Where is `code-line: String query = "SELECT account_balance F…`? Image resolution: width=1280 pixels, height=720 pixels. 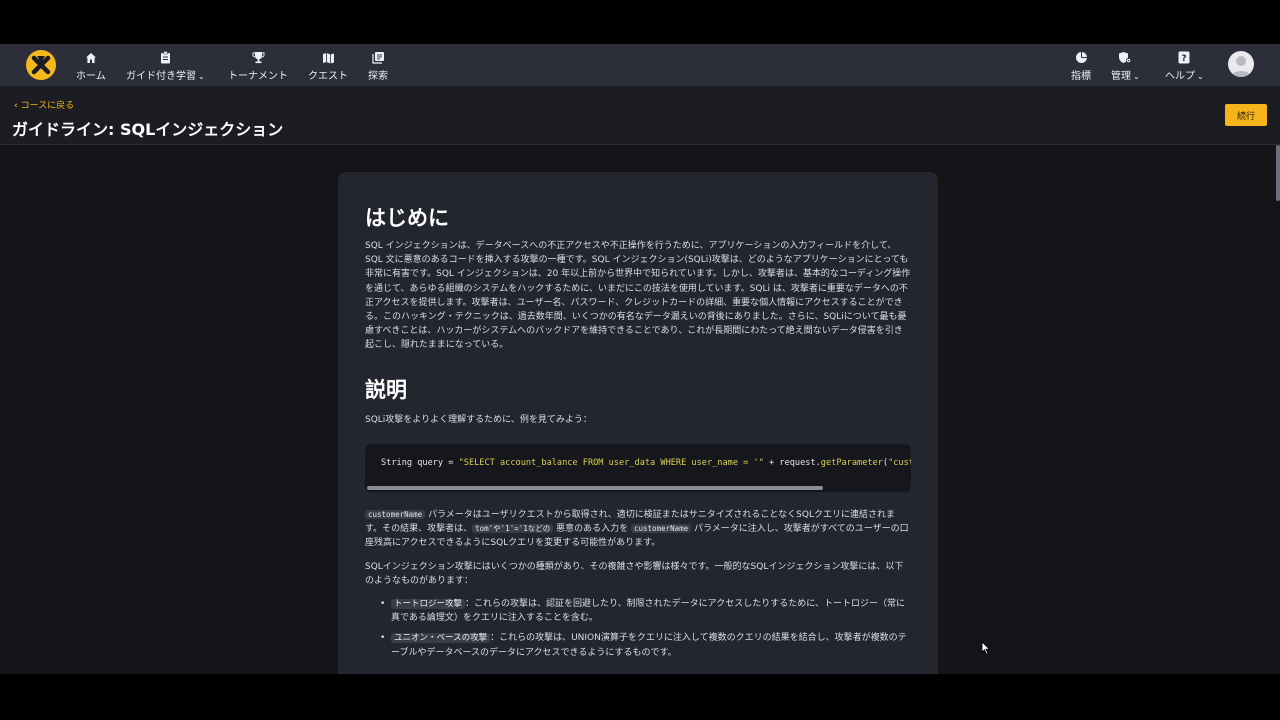 code-line: String query = "SELECT account_balance F… is located at coordinates (646, 463).